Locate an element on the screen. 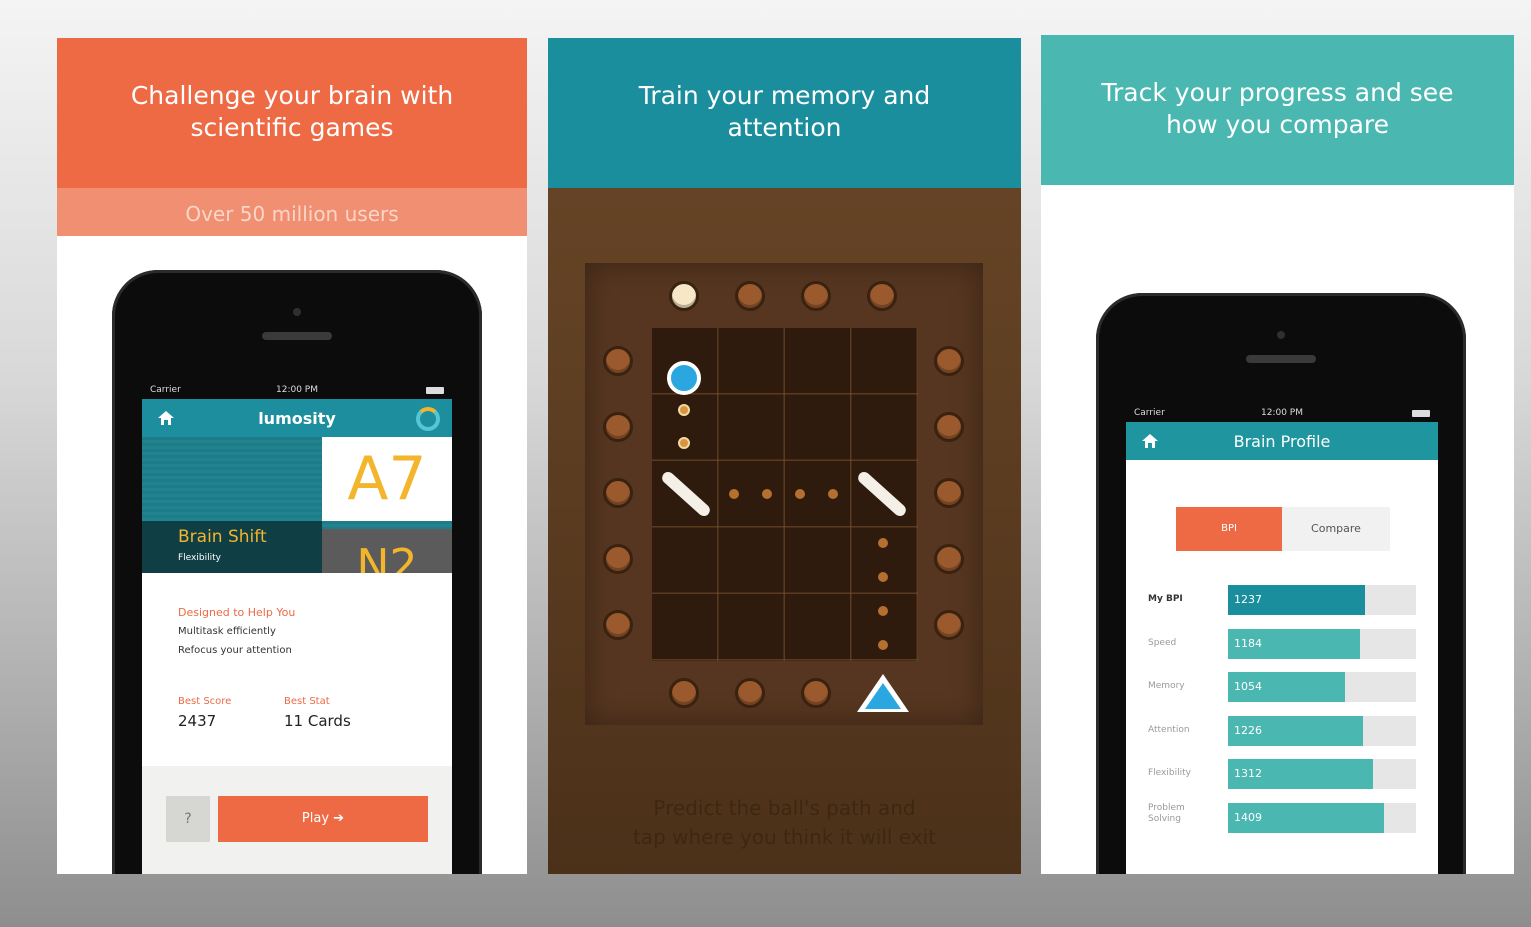 The image size is (1531, 927). bpi-bar-track: 1184 is located at coordinates (1322, 643).